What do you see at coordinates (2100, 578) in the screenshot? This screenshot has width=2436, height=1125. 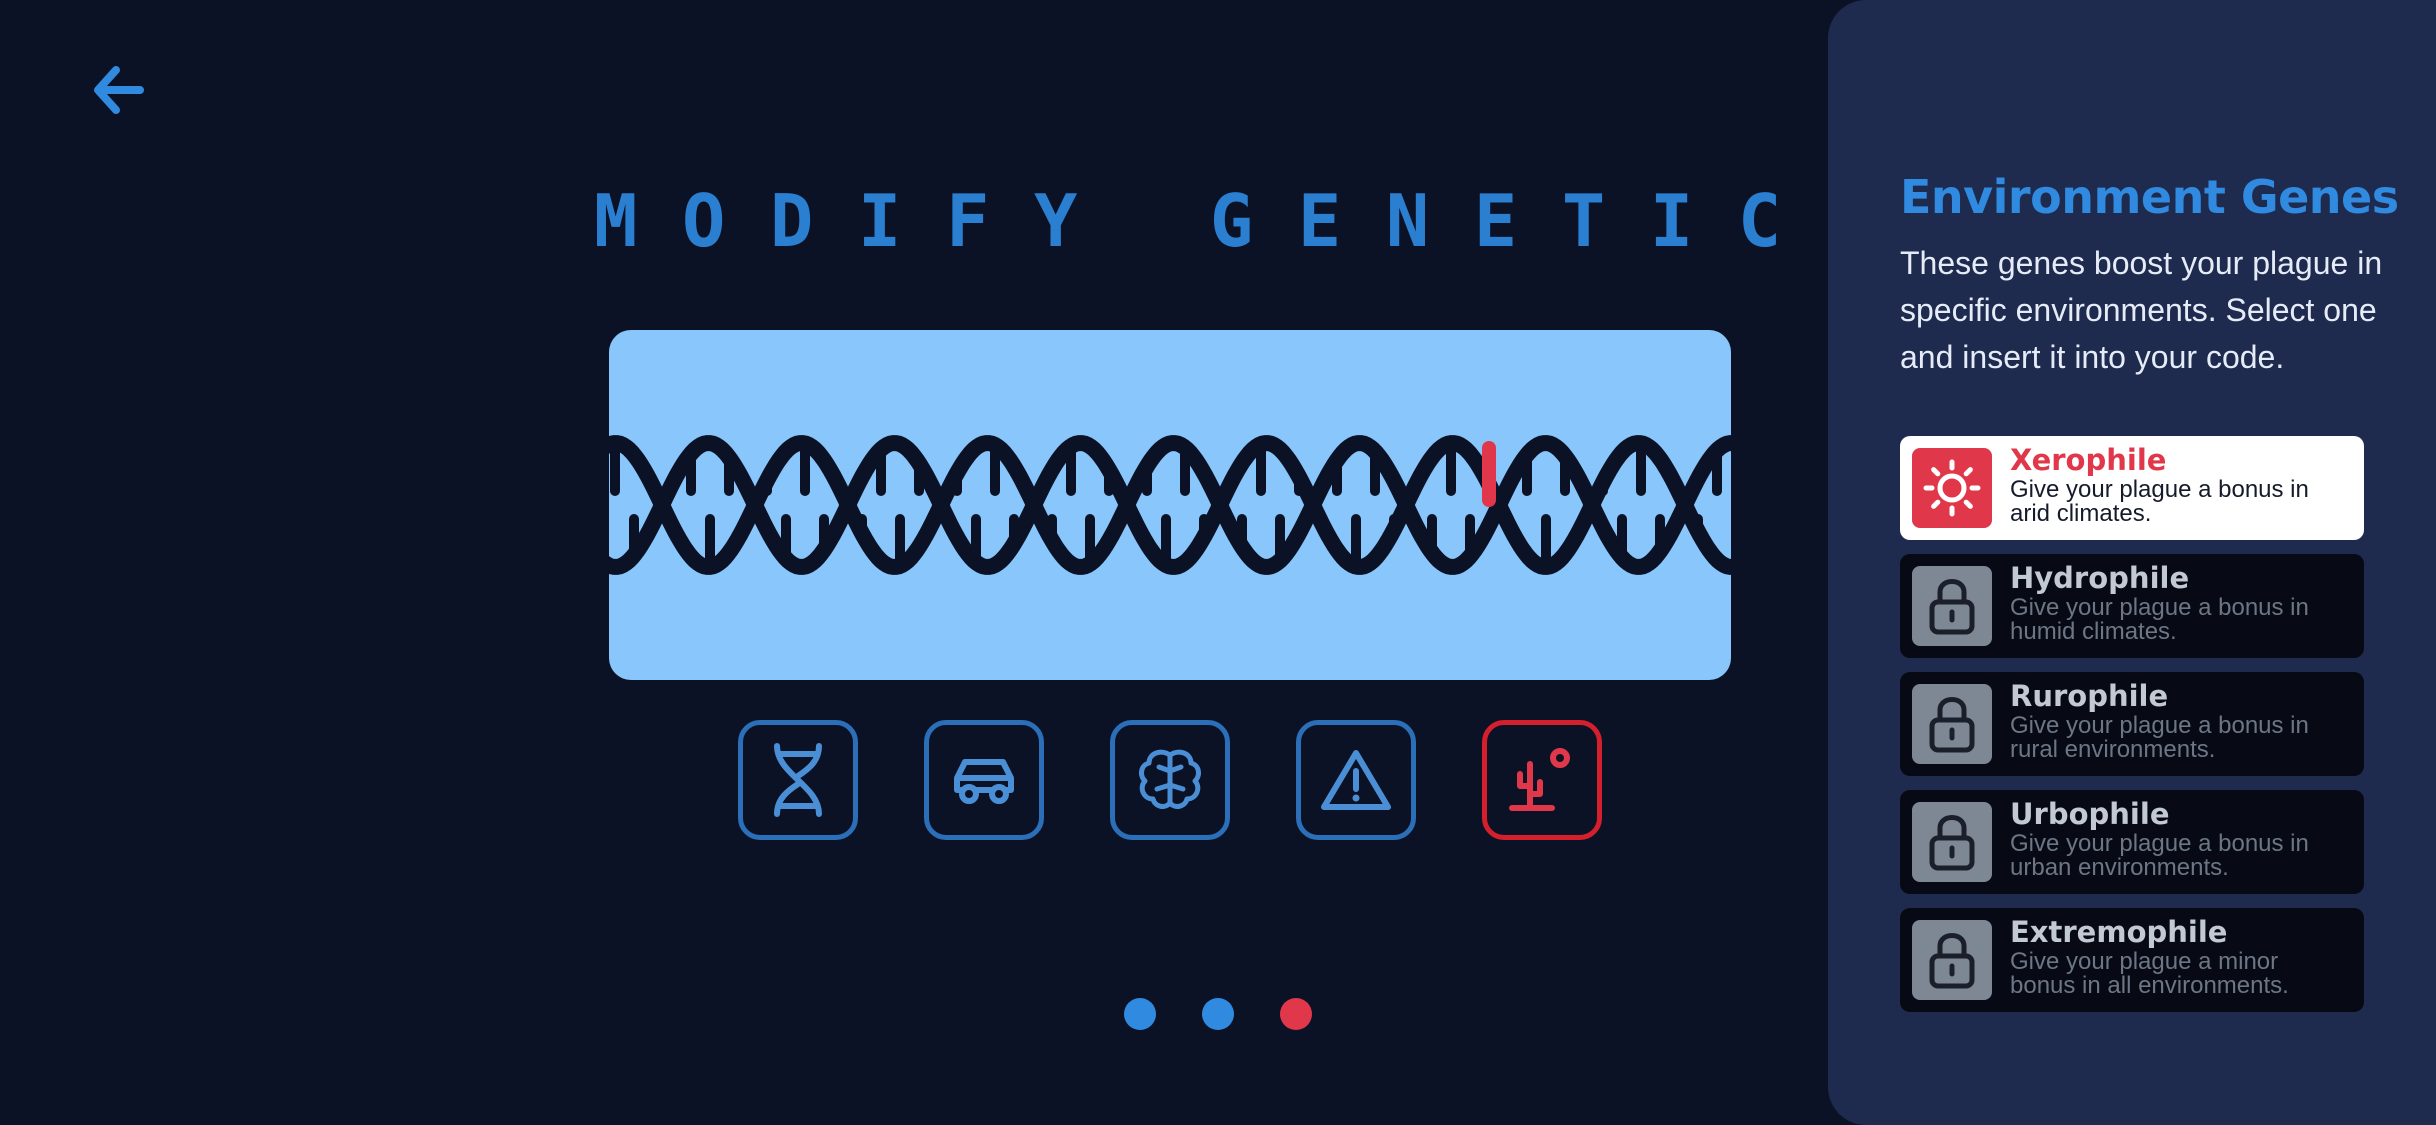 I see `gene-name: Hydrophile` at bounding box center [2100, 578].